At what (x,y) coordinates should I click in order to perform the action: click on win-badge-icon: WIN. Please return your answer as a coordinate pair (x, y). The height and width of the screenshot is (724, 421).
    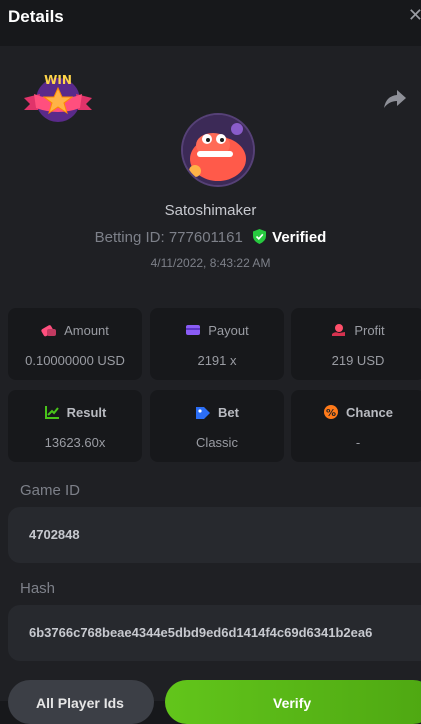
    Looking at the image, I should click on (58, 97).